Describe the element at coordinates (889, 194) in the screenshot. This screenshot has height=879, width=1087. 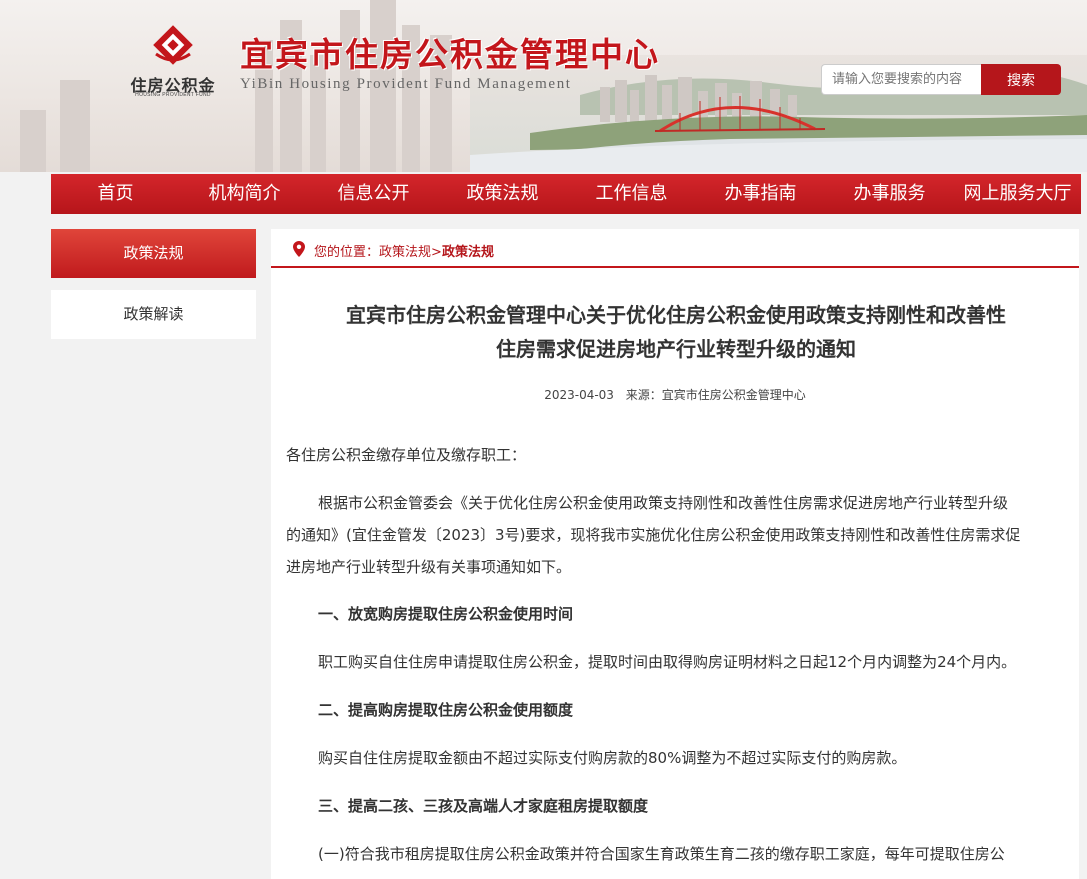
I see `nav-item-services: 办事服务` at that location.